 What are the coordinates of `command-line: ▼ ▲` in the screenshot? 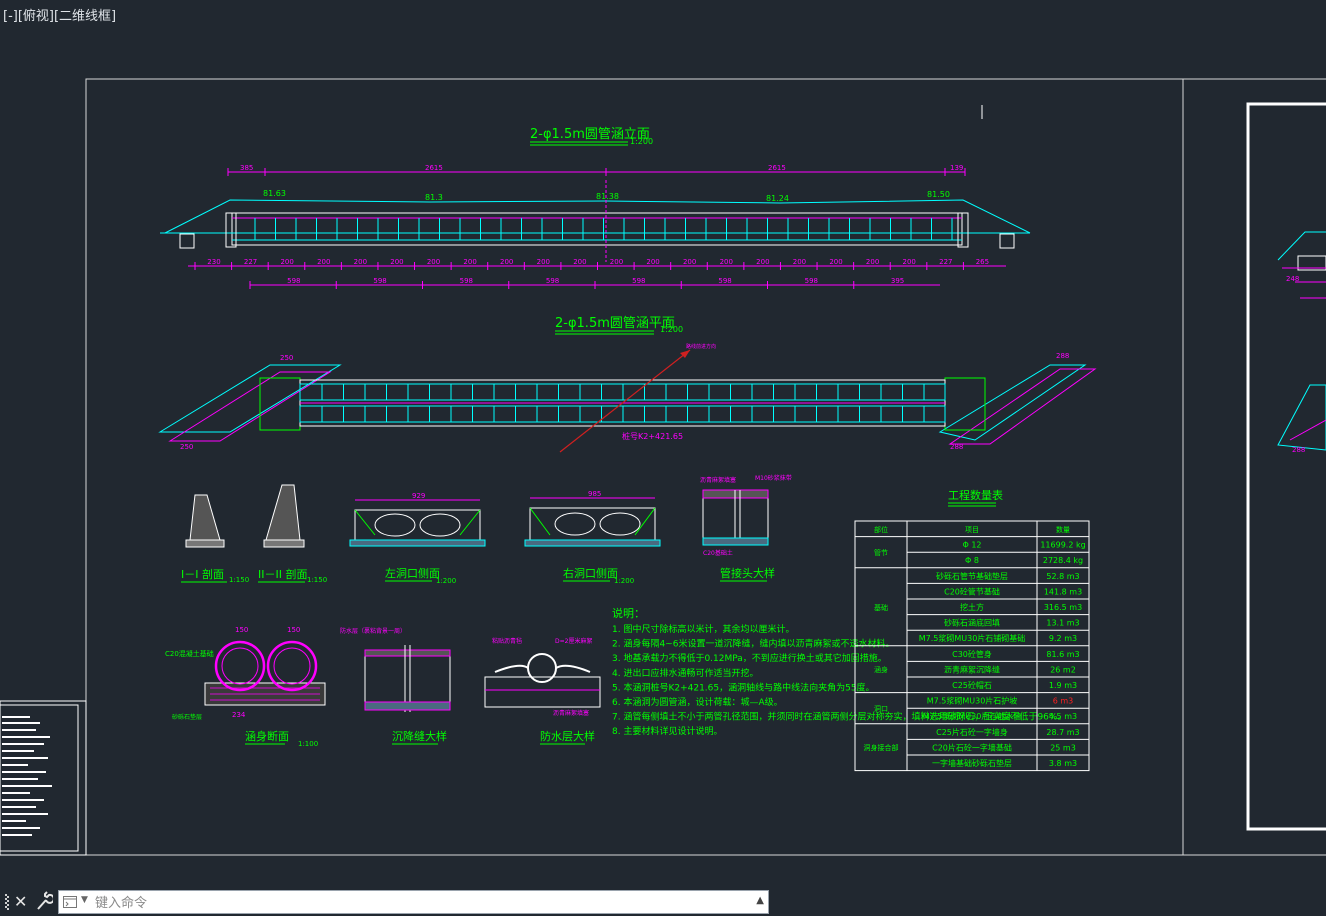 It's located at (413, 902).